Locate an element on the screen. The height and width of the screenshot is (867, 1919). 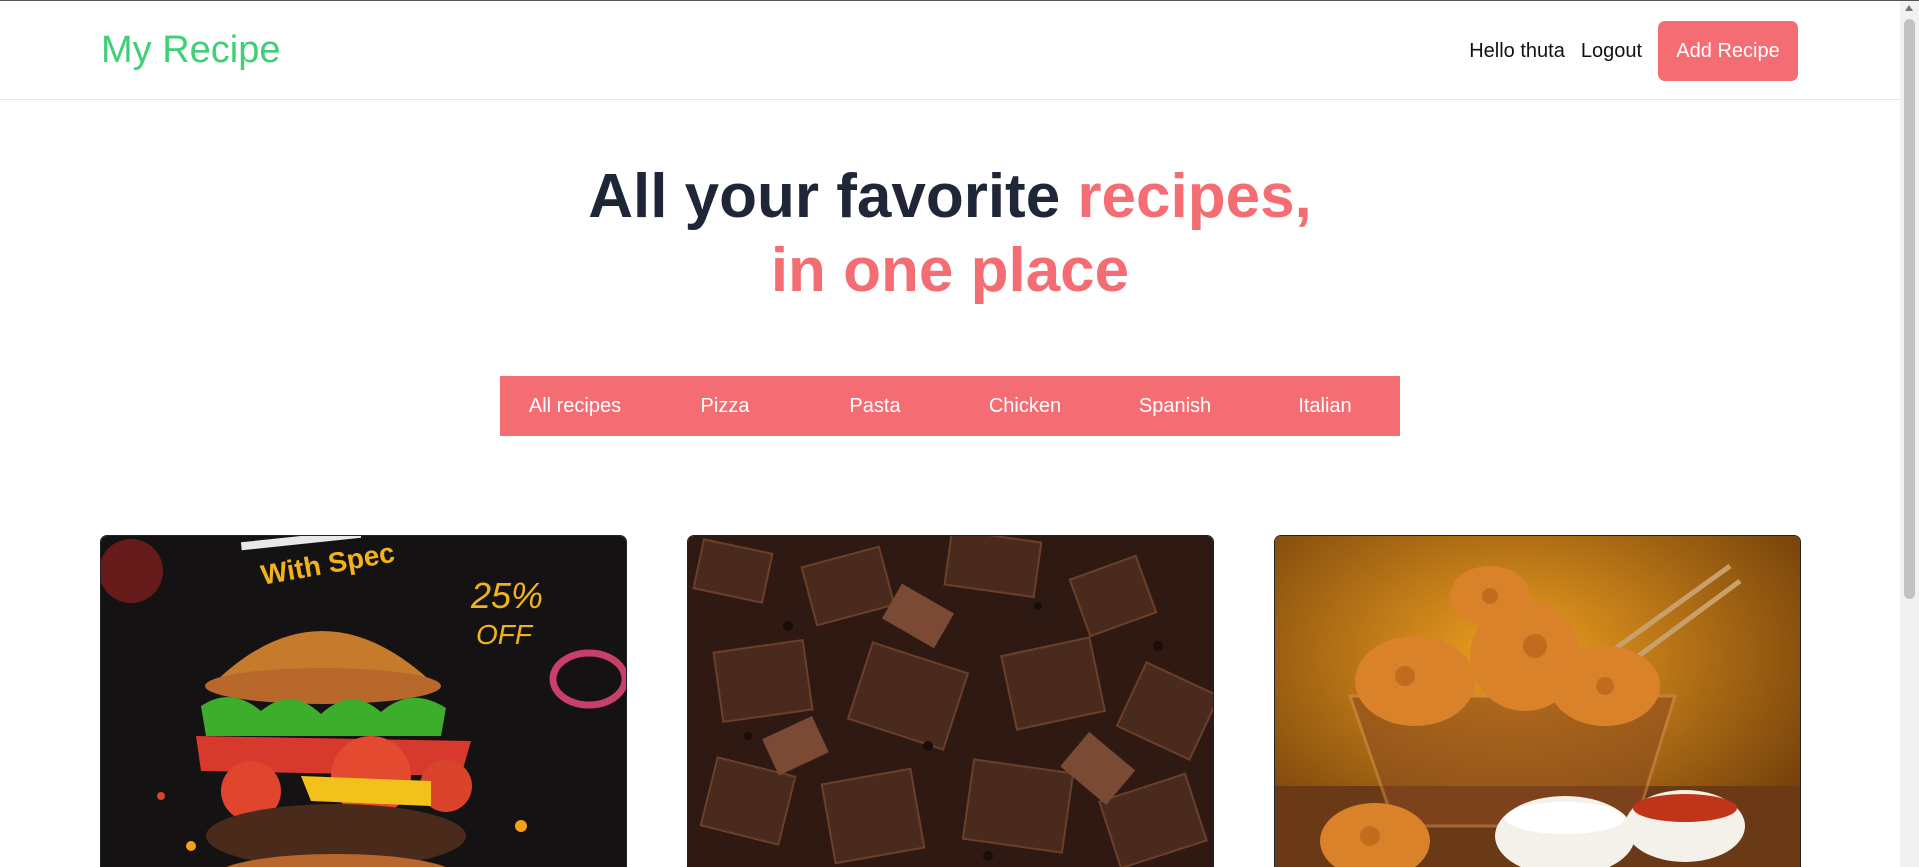
navbar: My Recipe Hello thuta Logout Add Recipe is located at coordinates (950, 50).